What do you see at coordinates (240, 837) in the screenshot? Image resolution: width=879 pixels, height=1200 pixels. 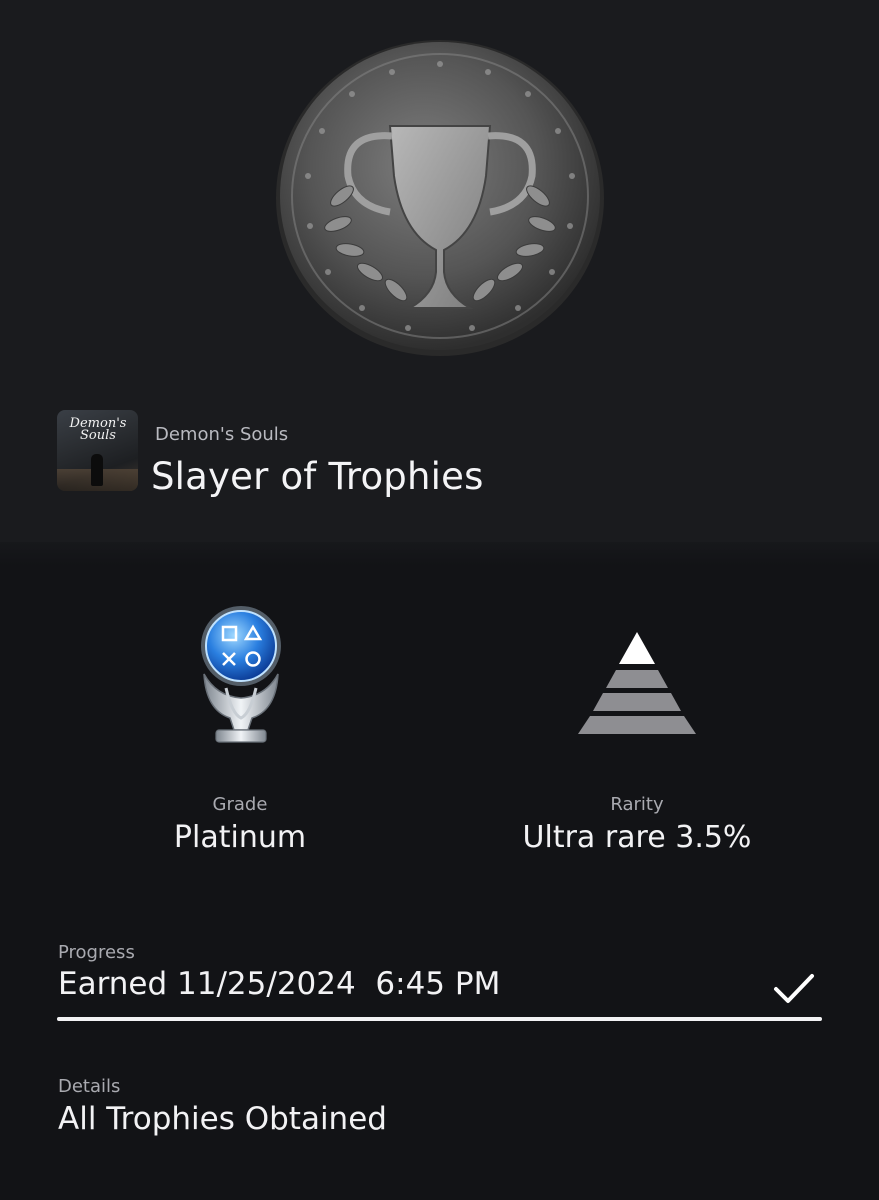 I see `grade-value: Platinum` at bounding box center [240, 837].